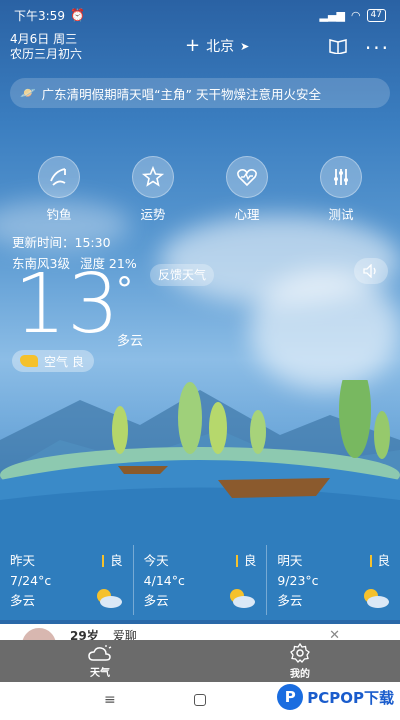 The width and height of the screenshot is (400, 720). Describe the element at coordinates (300, 674) in the screenshot. I see `tab-label: 我的` at that location.